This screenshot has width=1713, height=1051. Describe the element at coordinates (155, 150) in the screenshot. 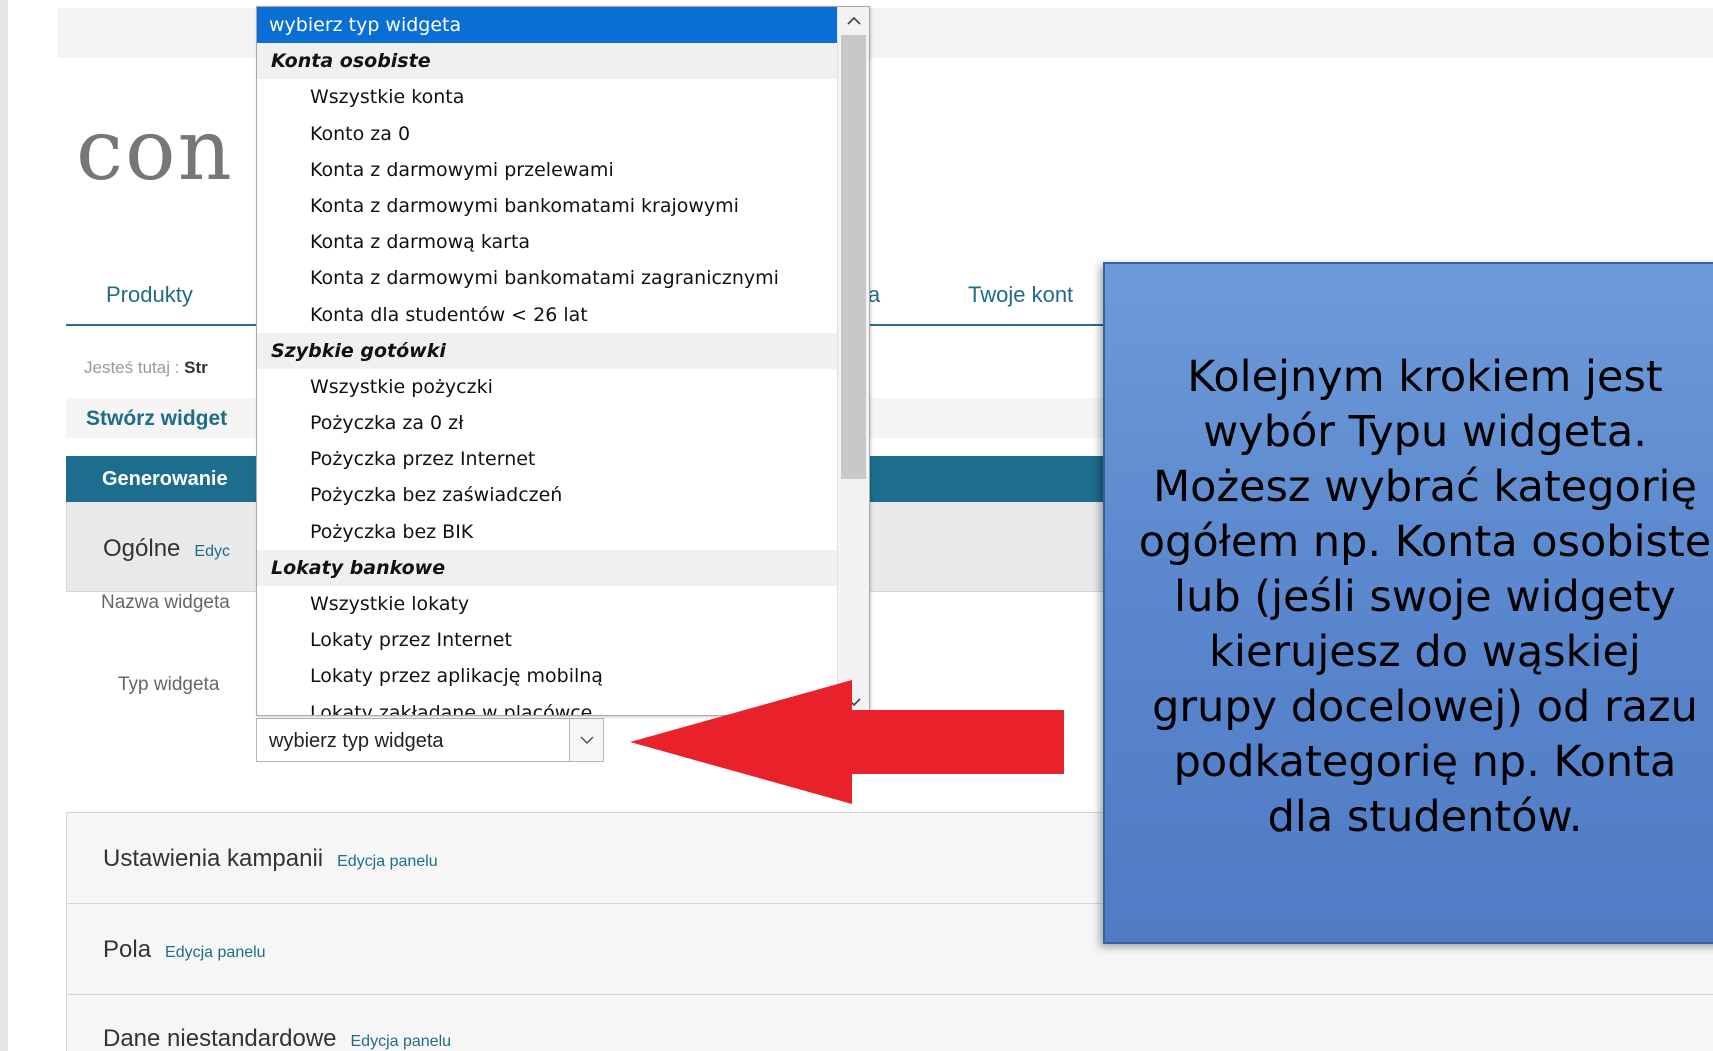

I see `site-logo: con` at that location.